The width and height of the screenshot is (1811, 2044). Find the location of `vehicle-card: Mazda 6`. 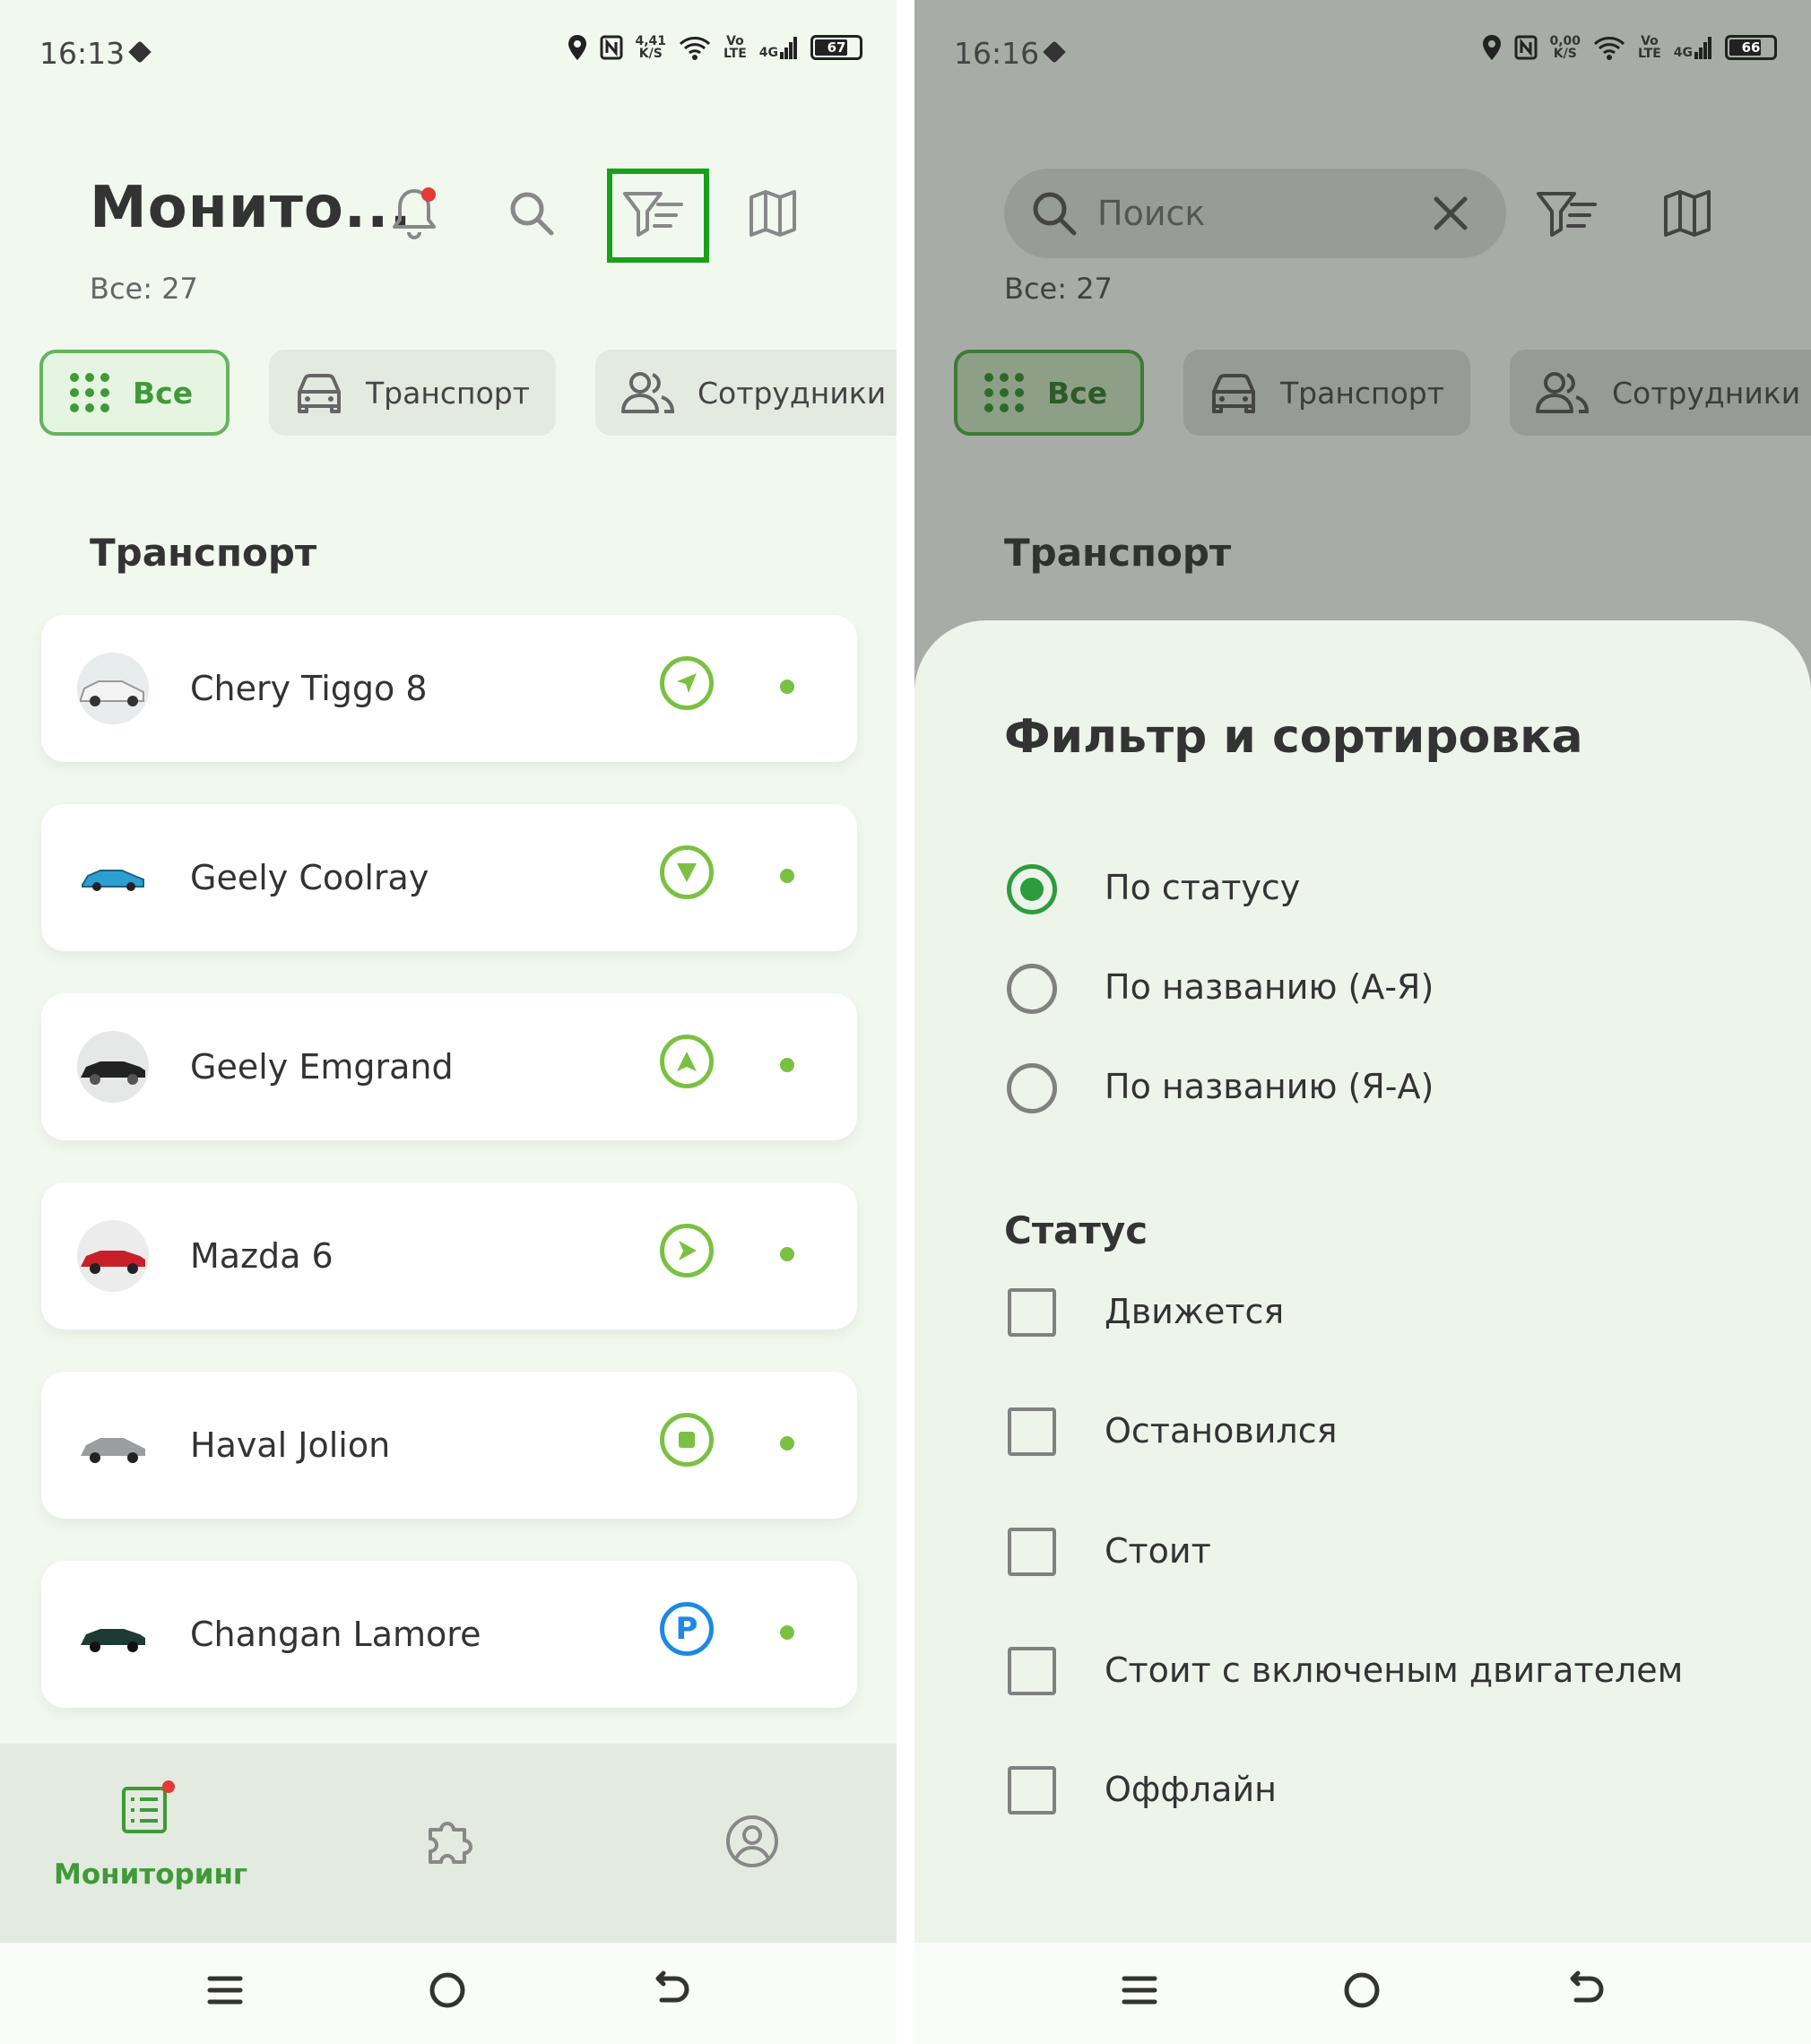

vehicle-card: Mazda 6 is located at coordinates (449, 1256).